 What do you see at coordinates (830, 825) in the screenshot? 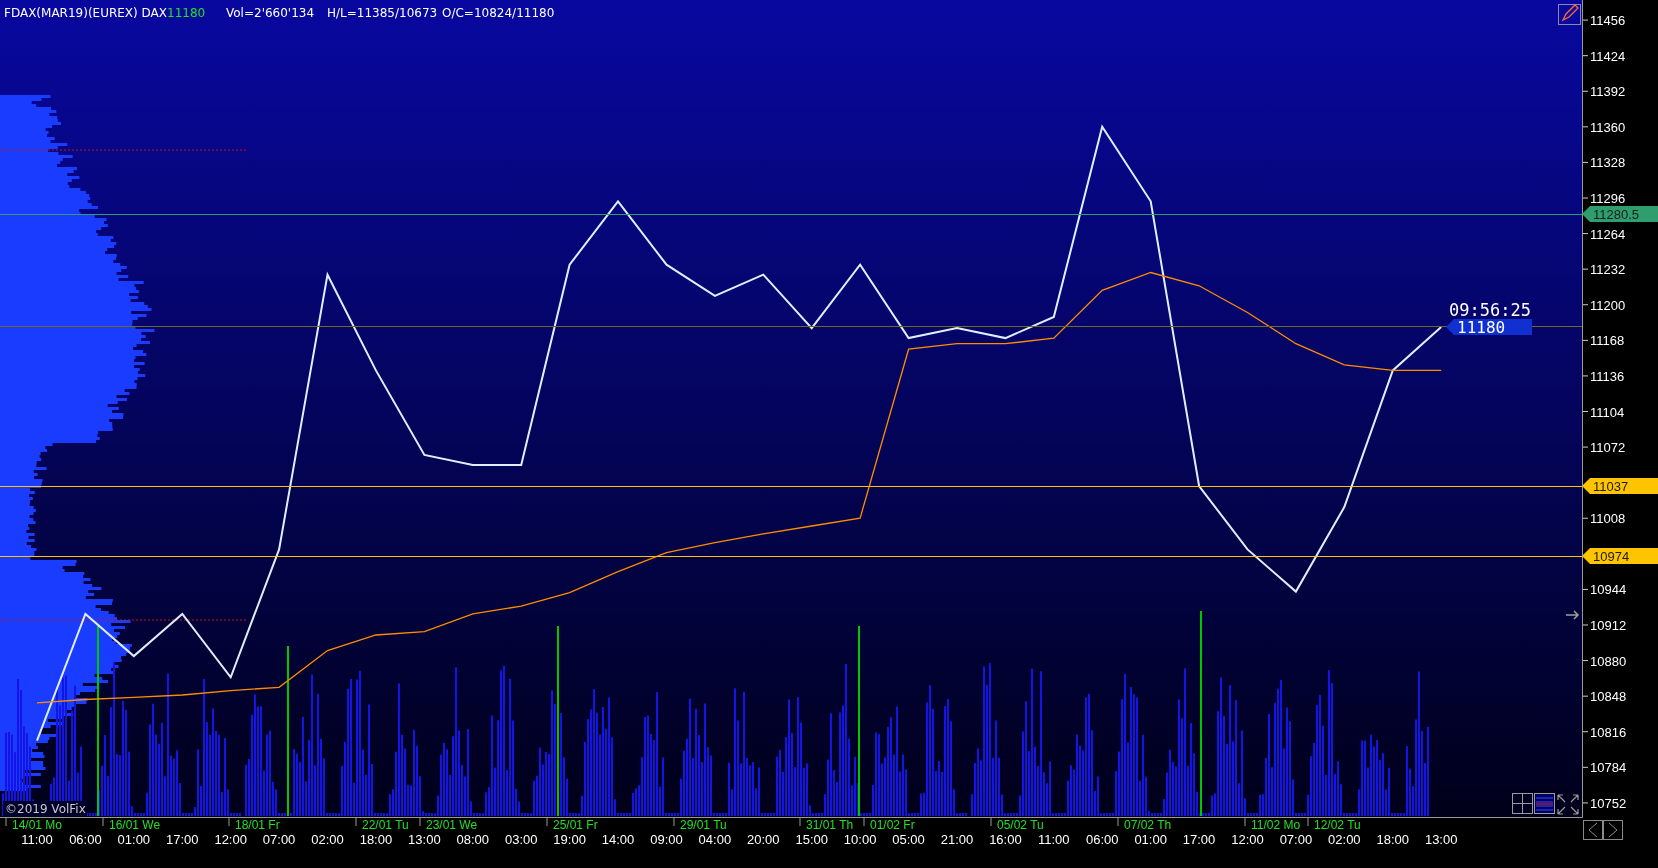
I see `date-axis-label: 31/01 Th` at bounding box center [830, 825].